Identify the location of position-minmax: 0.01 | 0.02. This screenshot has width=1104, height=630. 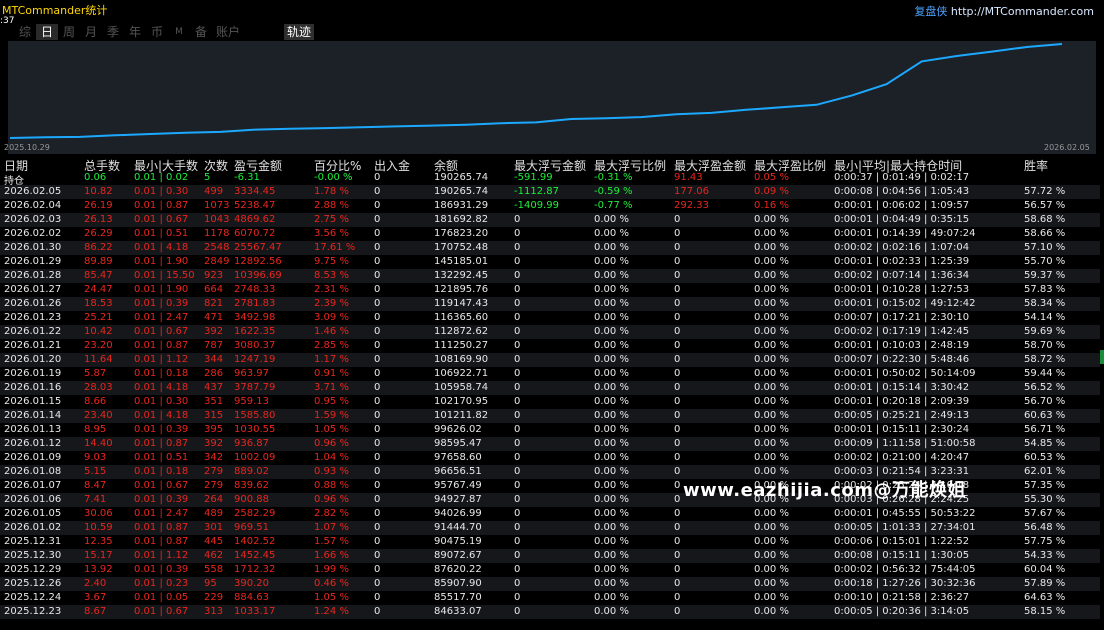
(161, 177).